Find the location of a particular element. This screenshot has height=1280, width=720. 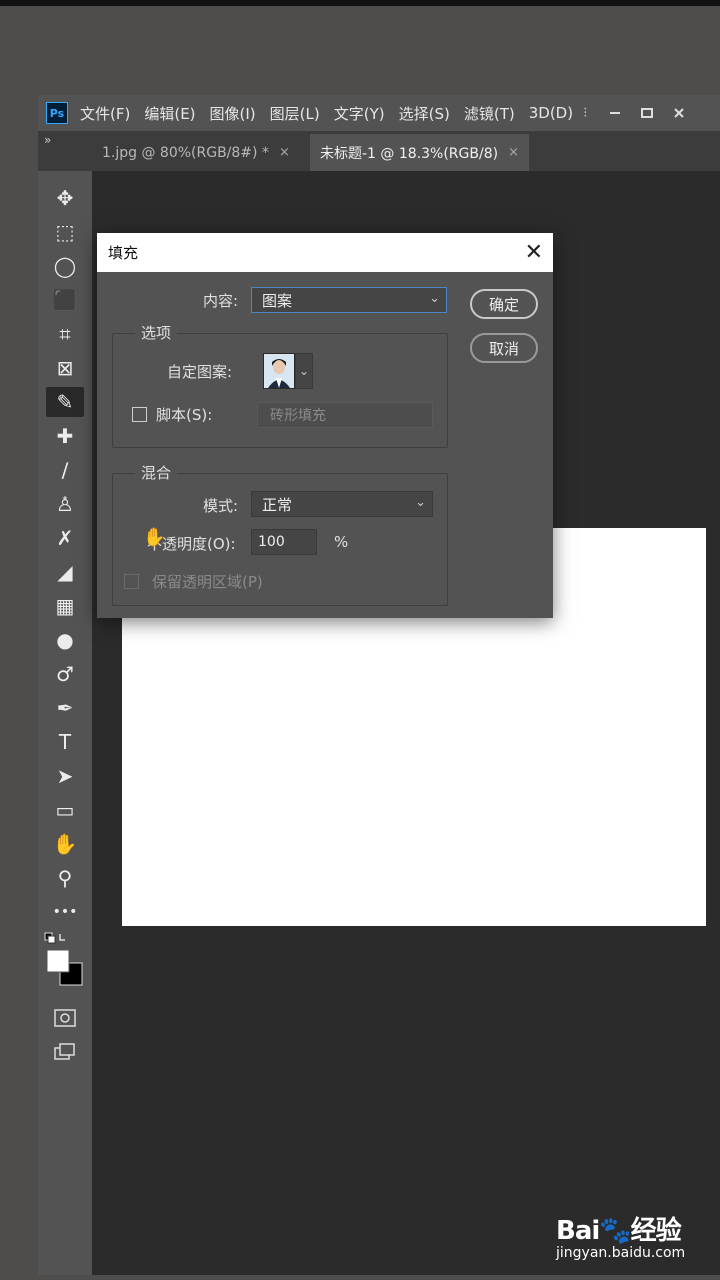

close-icon: ✕ is located at coordinates (534, 252).